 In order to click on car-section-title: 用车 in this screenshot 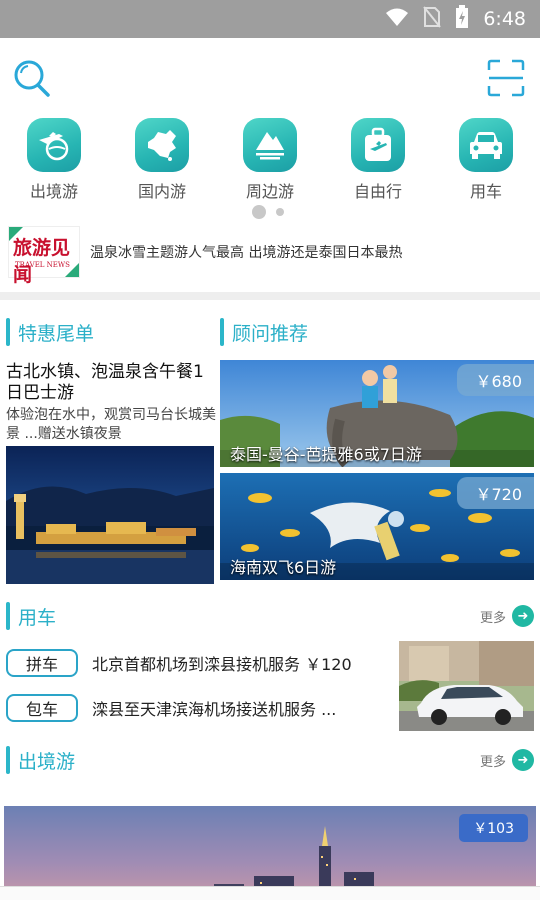, I will do `click(31, 616)`.